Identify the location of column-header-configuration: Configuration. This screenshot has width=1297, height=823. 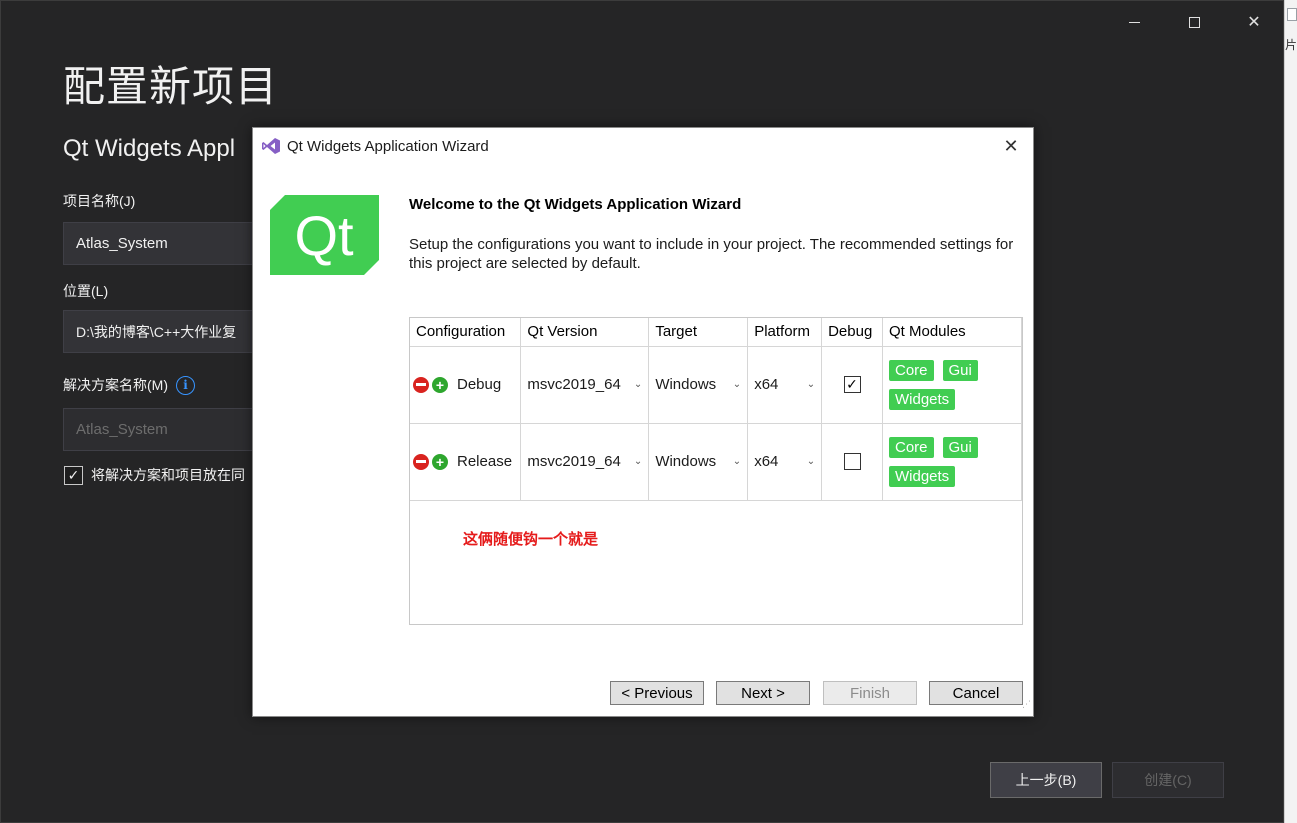
(466, 332).